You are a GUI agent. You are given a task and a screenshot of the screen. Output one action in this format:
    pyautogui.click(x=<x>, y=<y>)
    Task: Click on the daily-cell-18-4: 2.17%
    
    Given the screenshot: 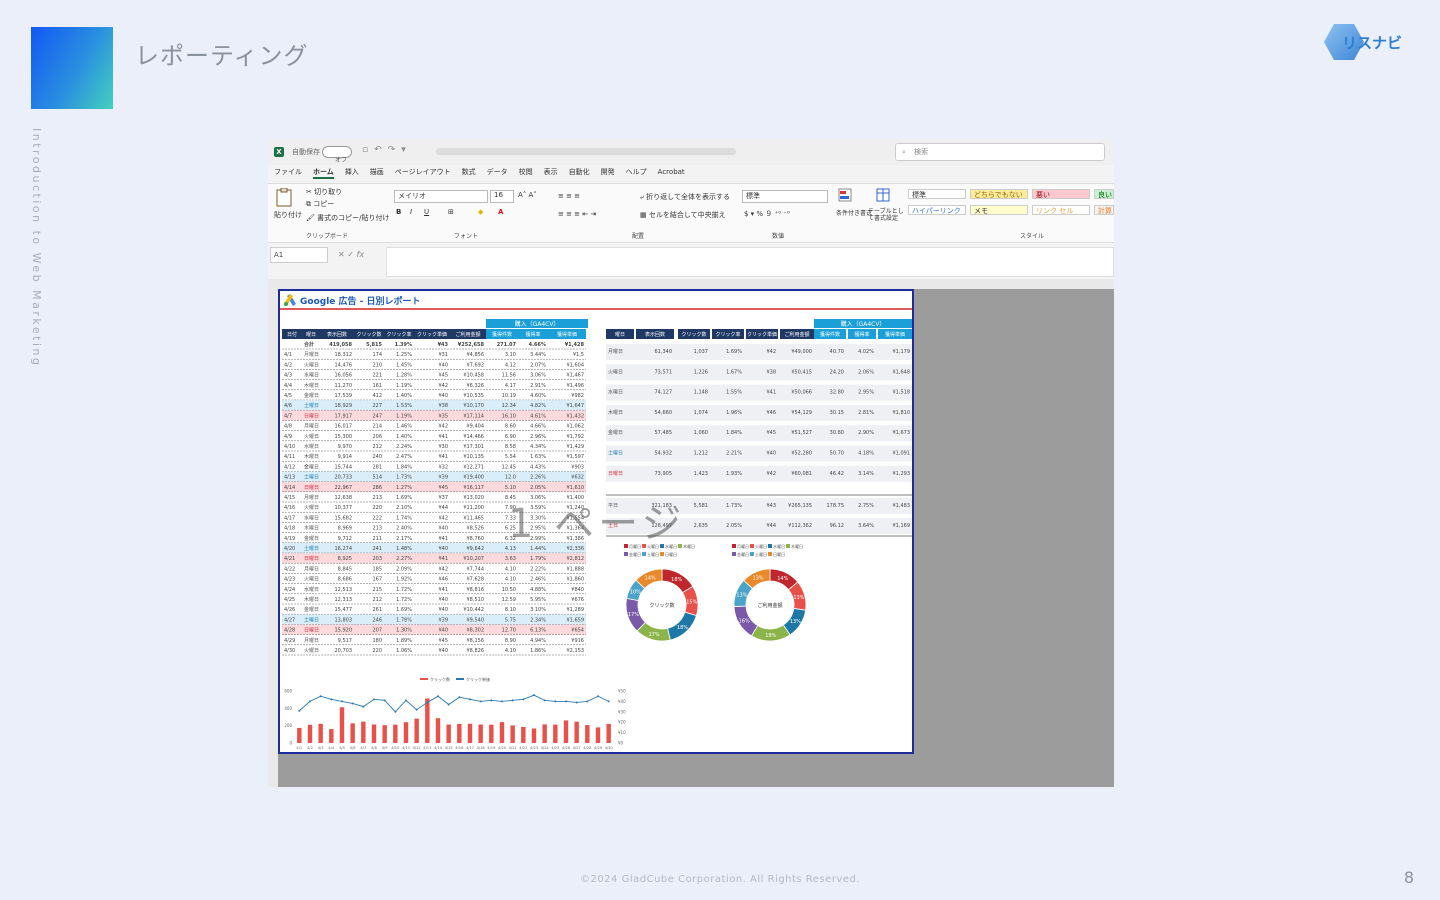 What is the action you would take?
    pyautogui.click(x=404, y=539)
    